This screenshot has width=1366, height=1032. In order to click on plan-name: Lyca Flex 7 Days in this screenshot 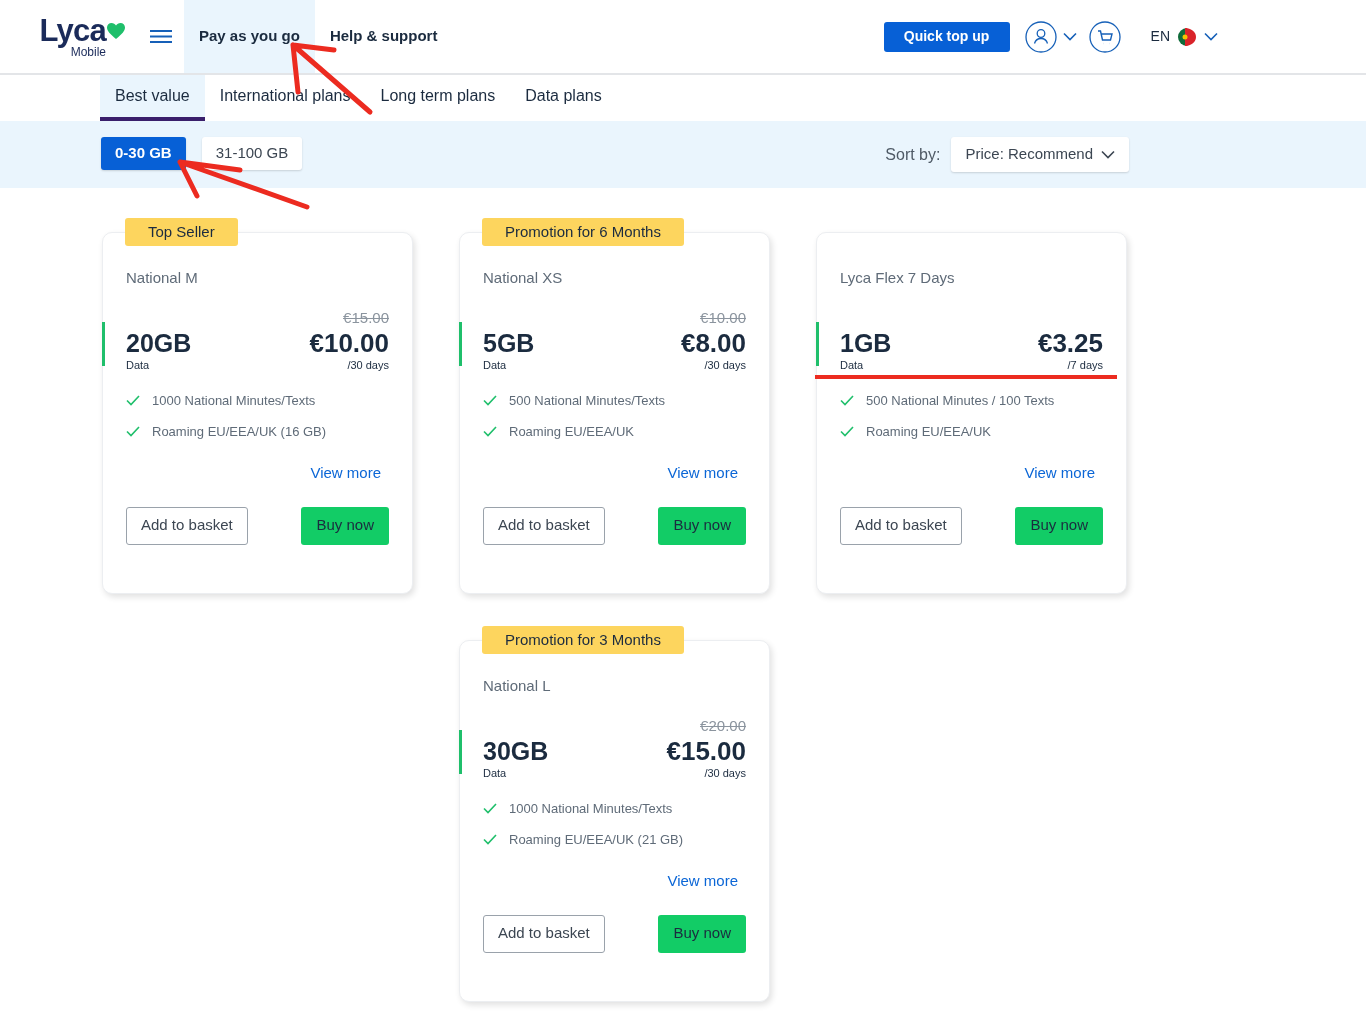, I will do `click(898, 278)`.